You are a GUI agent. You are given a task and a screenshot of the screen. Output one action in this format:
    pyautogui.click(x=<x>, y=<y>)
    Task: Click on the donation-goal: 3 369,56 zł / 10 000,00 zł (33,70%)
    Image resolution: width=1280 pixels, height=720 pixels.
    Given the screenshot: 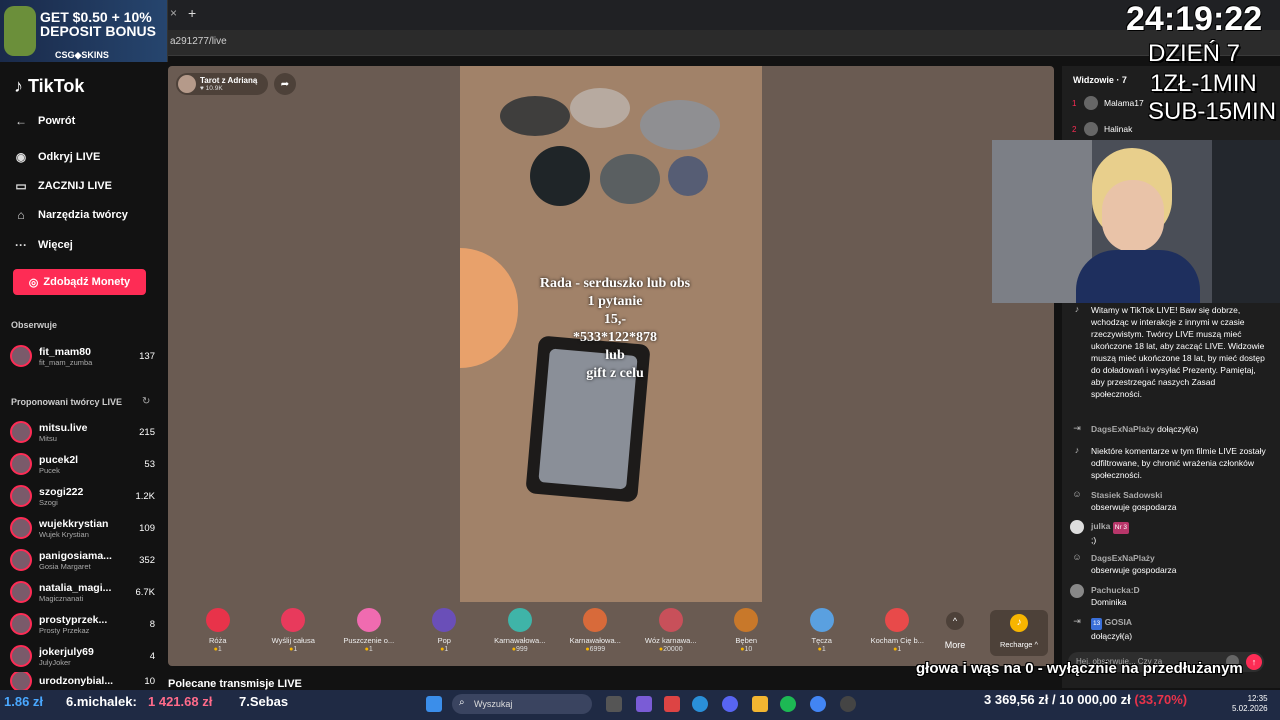 What is the action you would take?
    pyautogui.click(x=1086, y=699)
    